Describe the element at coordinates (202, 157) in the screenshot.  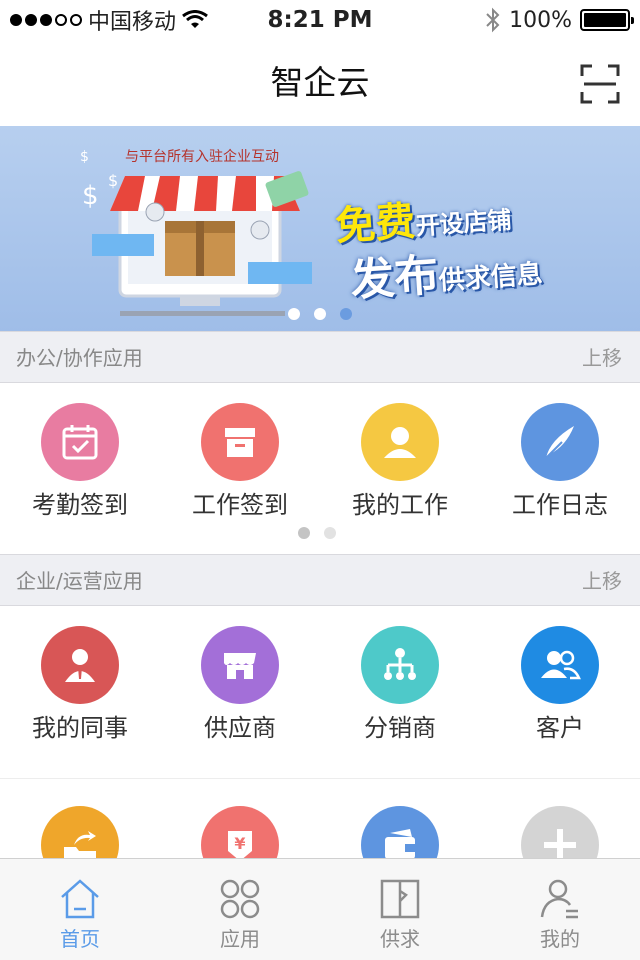
I see `banner-caption: 与平台所有入驻企业互动` at that location.